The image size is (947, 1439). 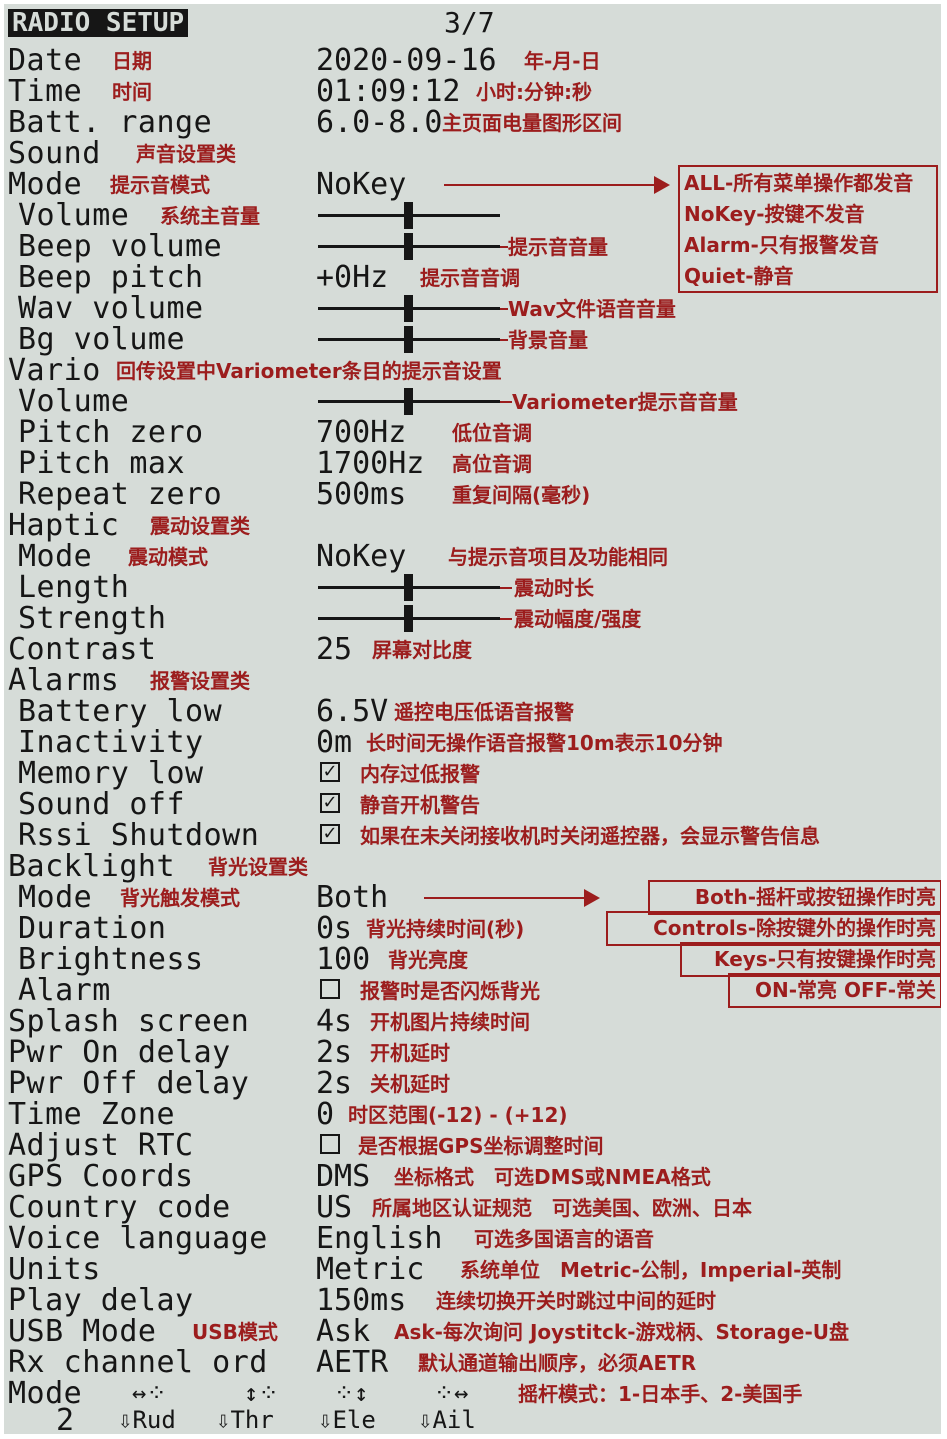 I want to click on batt-range-value: 6.0-8.0, so click(x=379, y=122).